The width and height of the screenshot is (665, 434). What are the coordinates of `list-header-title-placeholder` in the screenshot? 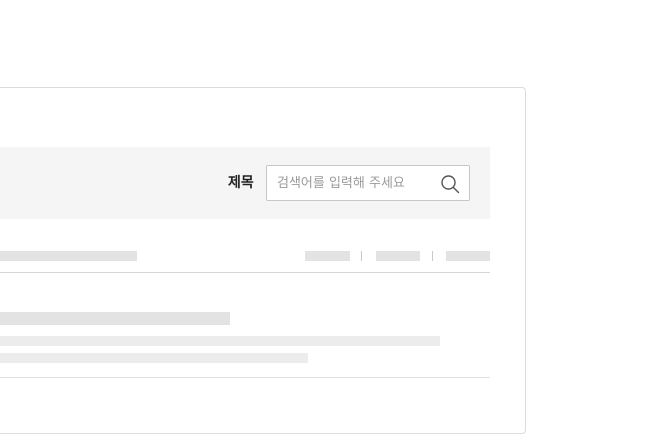 It's located at (68, 256).